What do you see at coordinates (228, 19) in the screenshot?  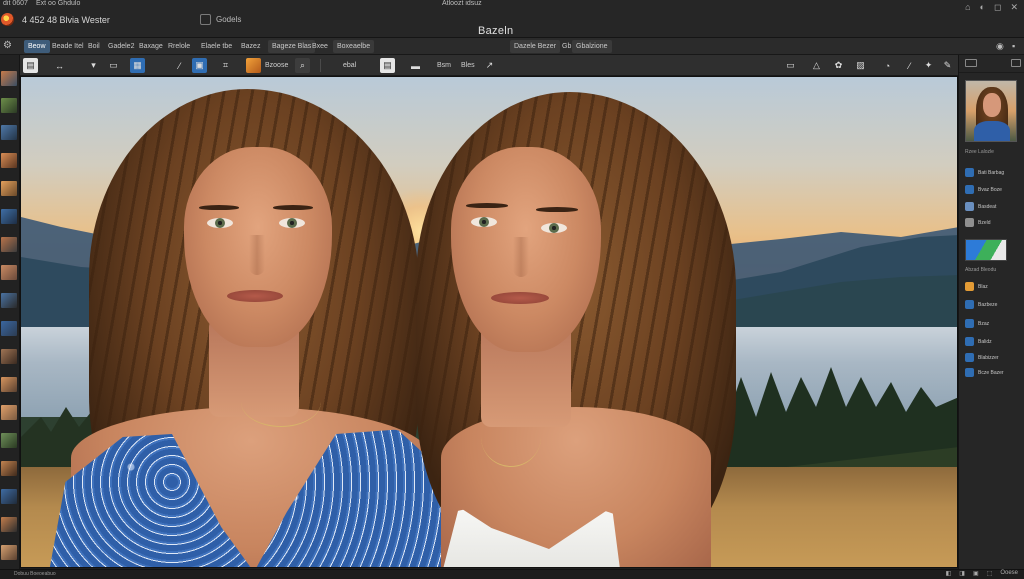 I see `title-edit-label: Godels` at bounding box center [228, 19].